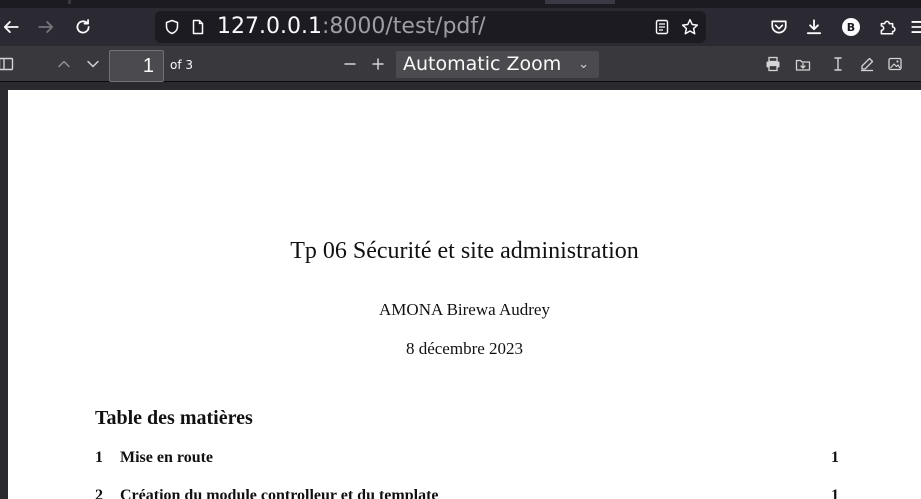 This screenshot has height=499, width=921. I want to click on arrow-right-icon, so click(46, 27).